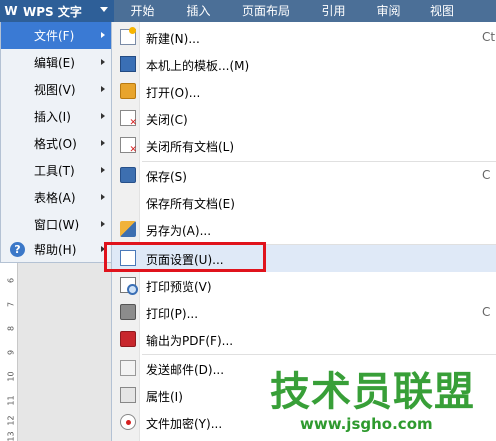 The image size is (496, 441). Describe the element at coordinates (129, 286) in the screenshot. I see `print-preview-icon` at that location.